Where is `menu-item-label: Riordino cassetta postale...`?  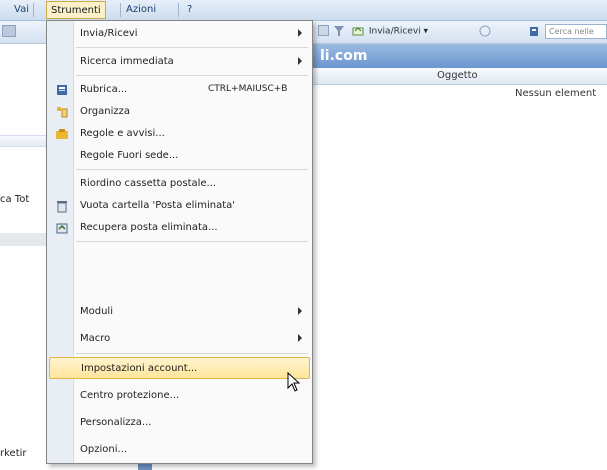
menu-item-label: Riordino cassetta postale... is located at coordinates (148, 183).